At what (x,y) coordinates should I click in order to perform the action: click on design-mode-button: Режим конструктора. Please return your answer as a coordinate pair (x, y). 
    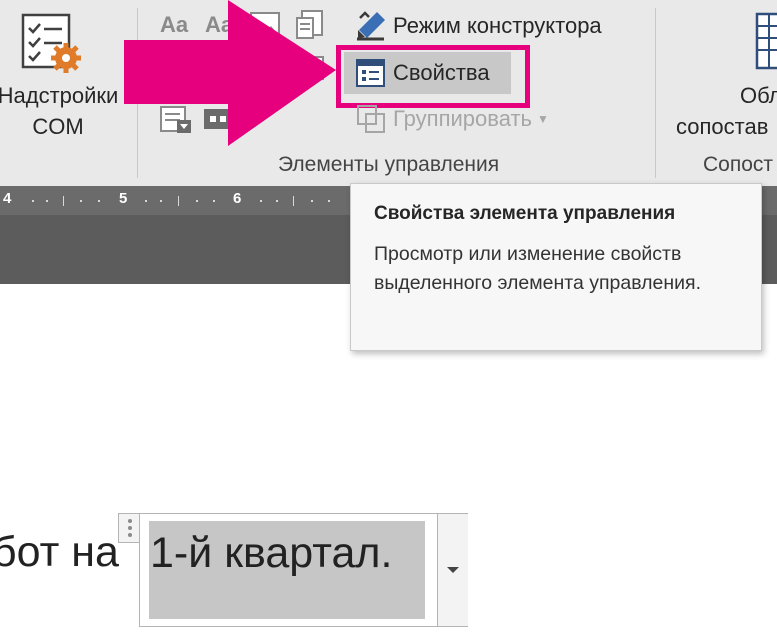
    Looking at the image, I should click on (478, 26).